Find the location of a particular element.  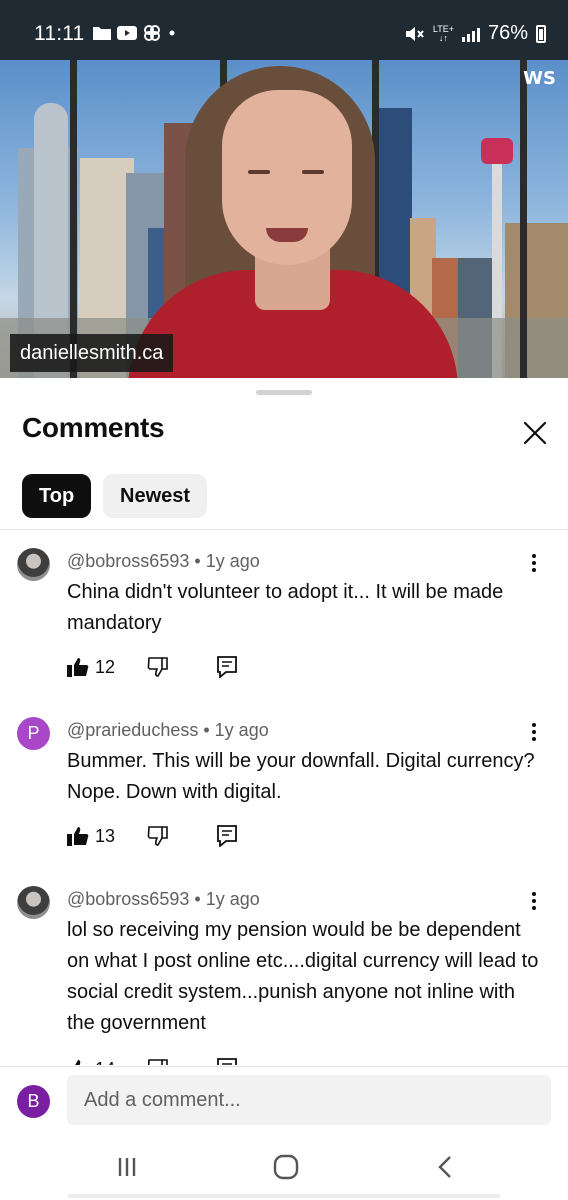

comments-title: Comments is located at coordinates (93, 427).